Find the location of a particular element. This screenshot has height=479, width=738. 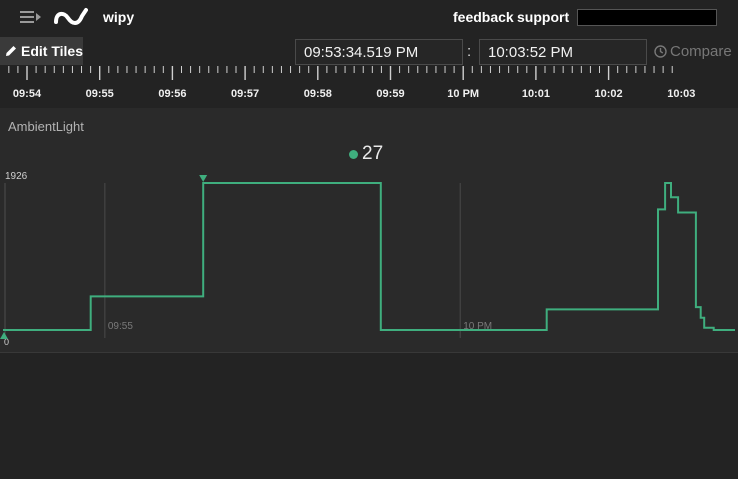

series-dot is located at coordinates (353, 154).